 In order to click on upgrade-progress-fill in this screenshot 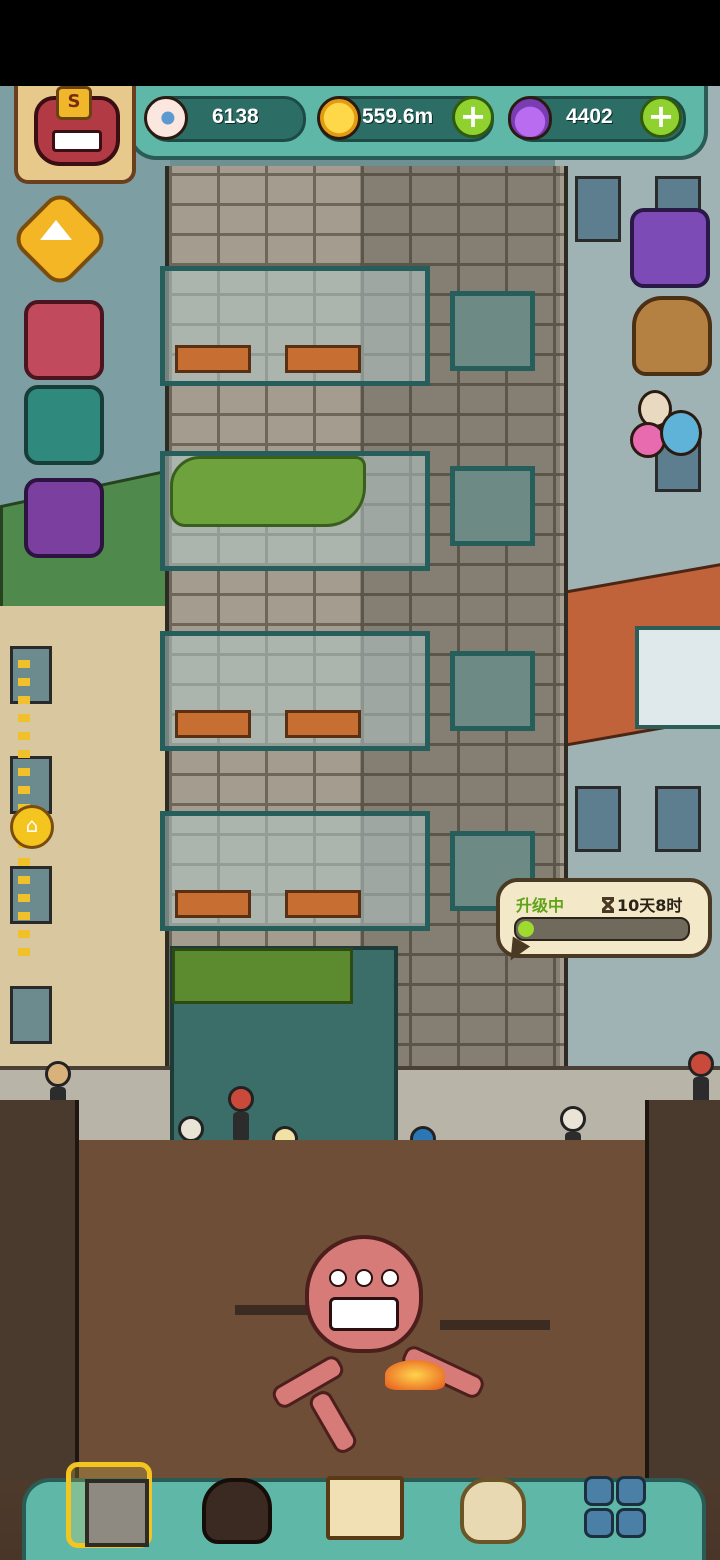, I will do `click(526, 929)`.